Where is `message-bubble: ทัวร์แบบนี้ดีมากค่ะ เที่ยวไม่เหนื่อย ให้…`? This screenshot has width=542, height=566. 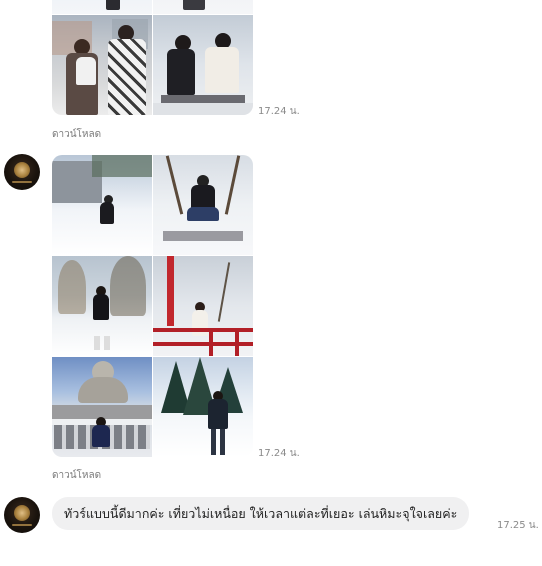
message-bubble: ทัวร์แบบนี้ดีมากค่ะ เที่ยวไม่เหนื่อย ให้… is located at coordinates (261, 513).